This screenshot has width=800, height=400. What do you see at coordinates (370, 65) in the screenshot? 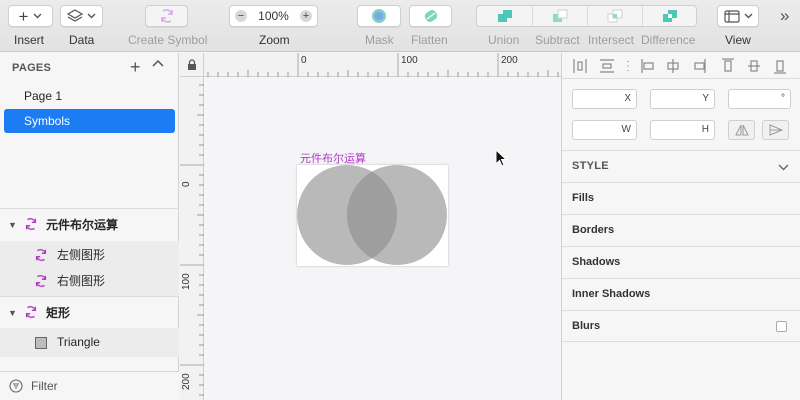
I see `ruler-horizontal: 0 100 200` at bounding box center [370, 65].